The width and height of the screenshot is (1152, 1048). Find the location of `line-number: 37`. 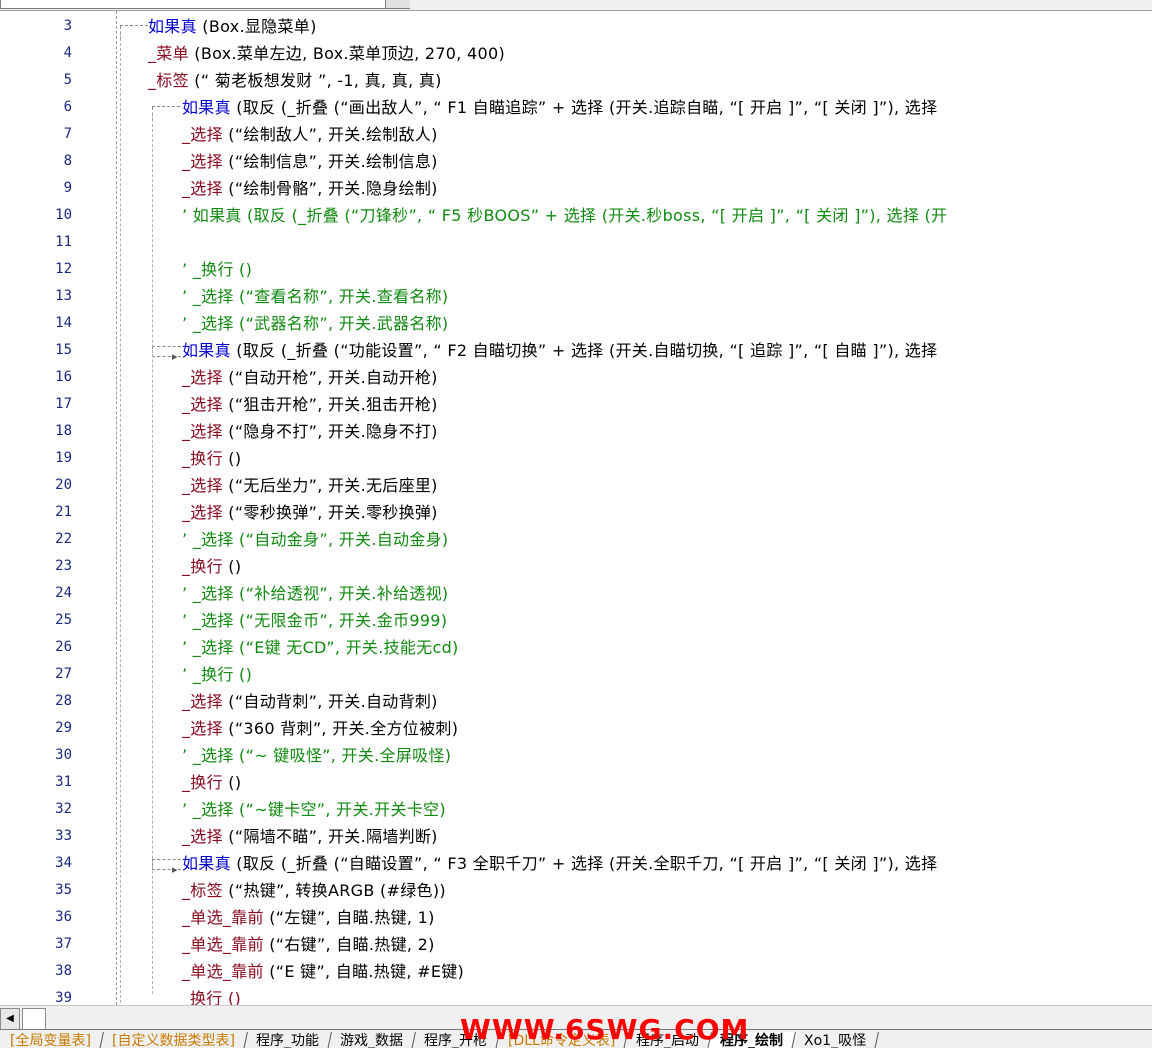

line-number: 37 is located at coordinates (63, 944).